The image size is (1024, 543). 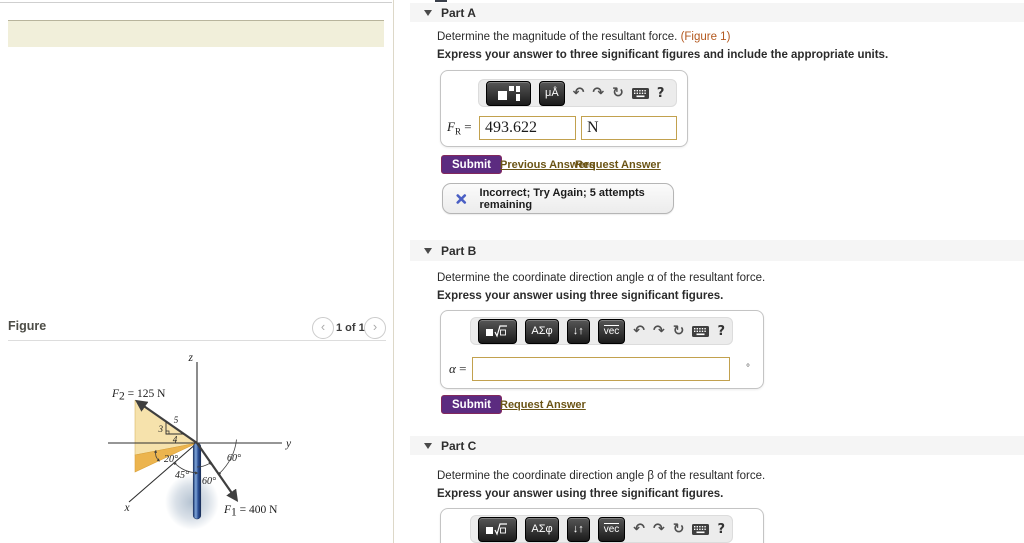 What do you see at coordinates (717, 12) in the screenshot?
I see `part-a-header: Part A` at bounding box center [717, 12].